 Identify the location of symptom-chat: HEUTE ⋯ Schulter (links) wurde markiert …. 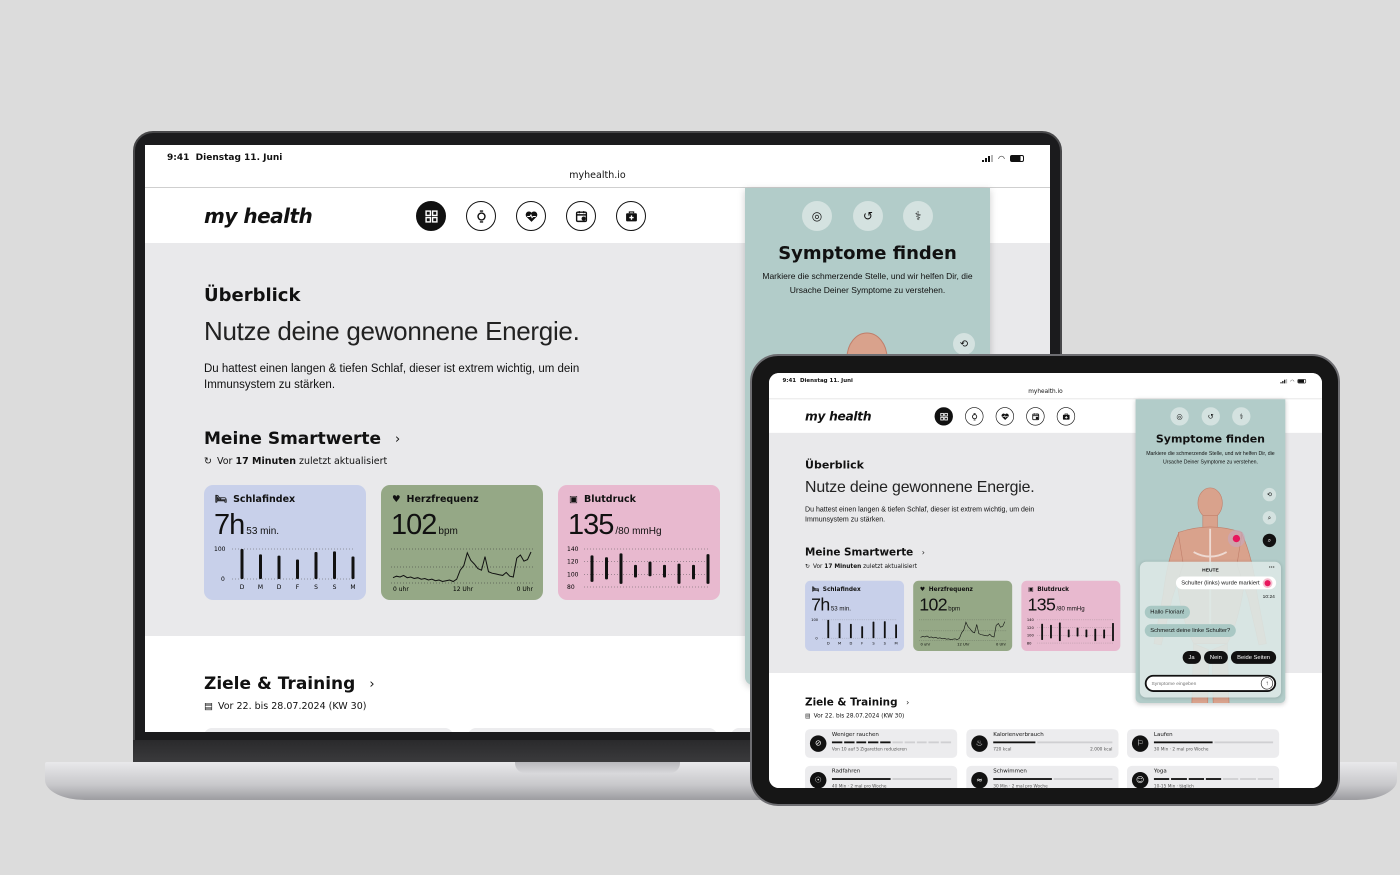
(1210, 629).